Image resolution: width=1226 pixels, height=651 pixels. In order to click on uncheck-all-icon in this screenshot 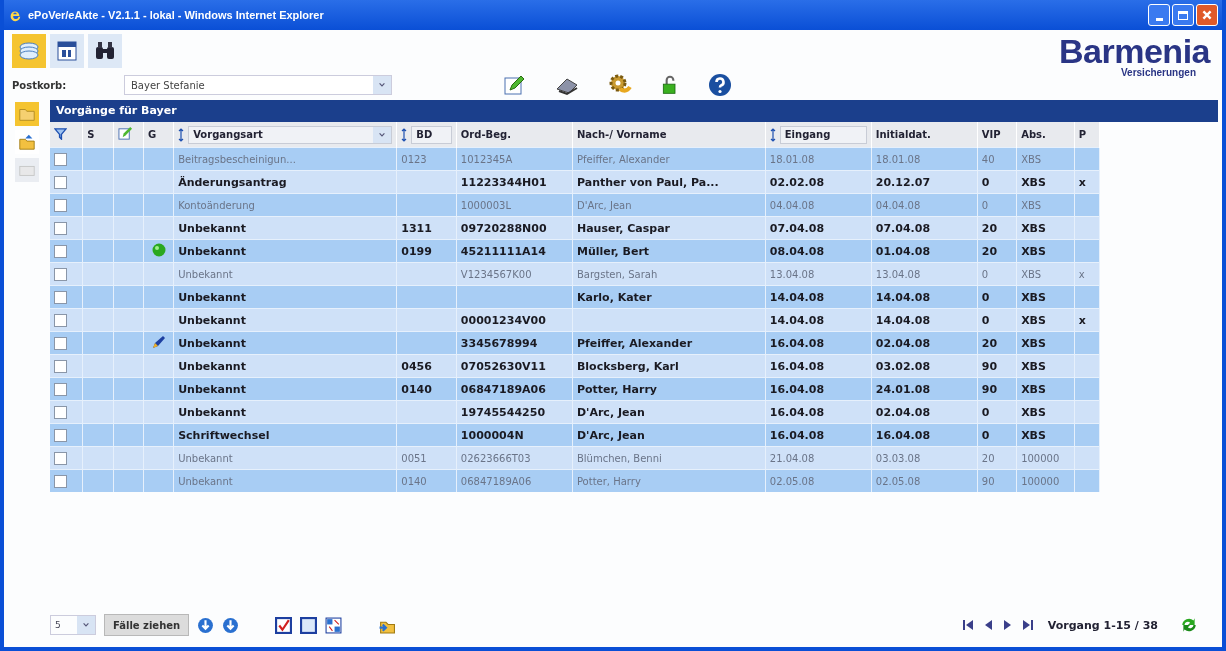, I will do `click(309, 625)`.